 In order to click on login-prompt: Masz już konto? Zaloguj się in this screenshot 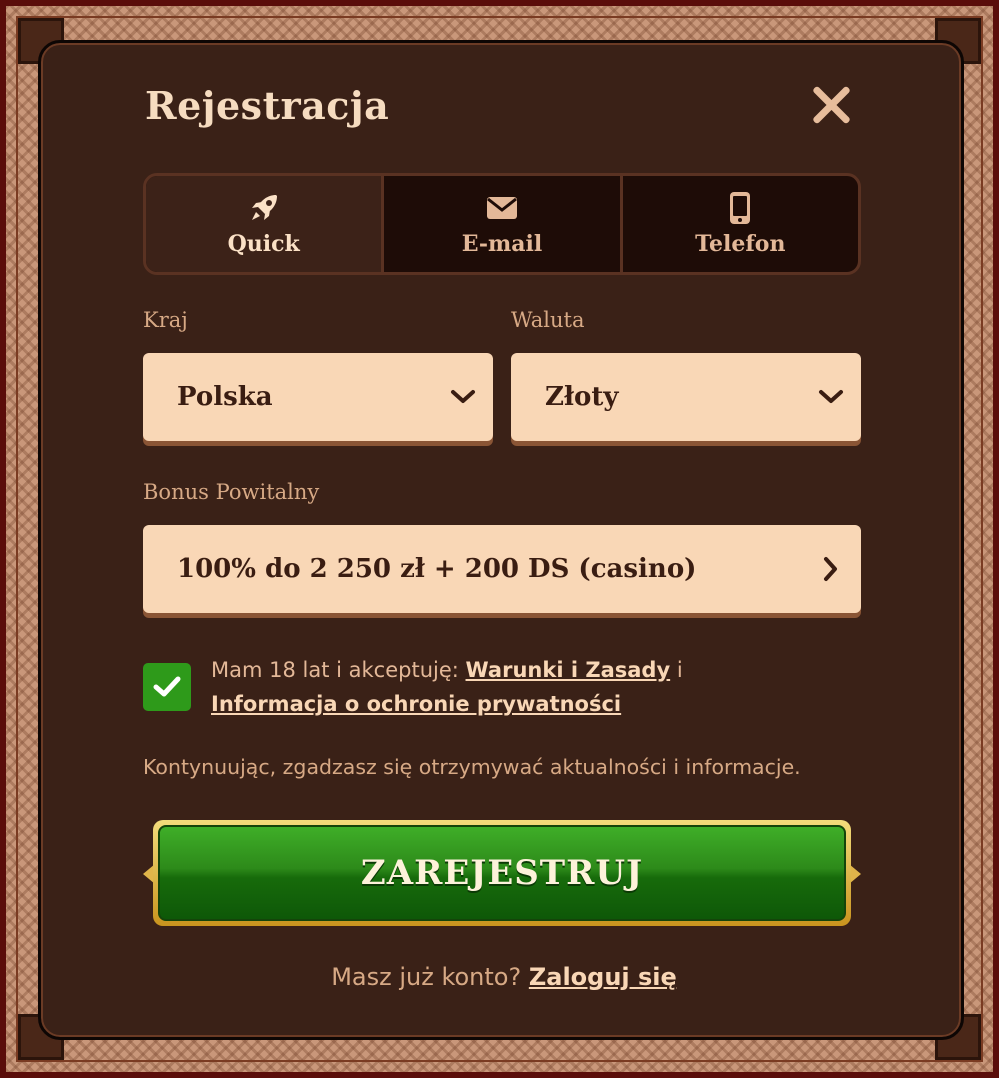, I will do `click(504, 977)`.